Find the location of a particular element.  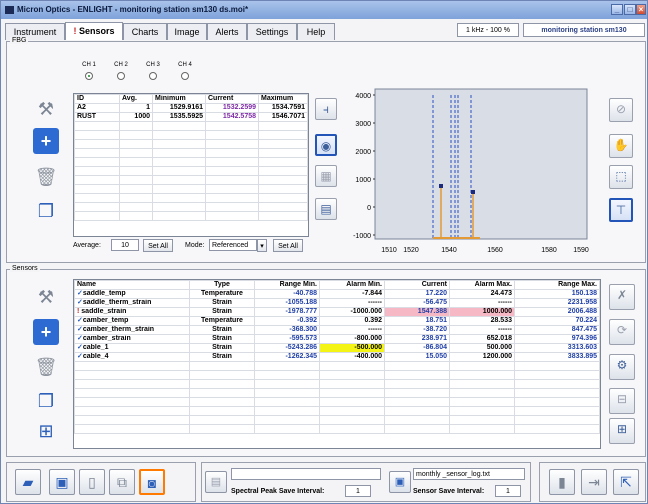

cell-alarm-min: -1000.000 is located at coordinates (352, 312).